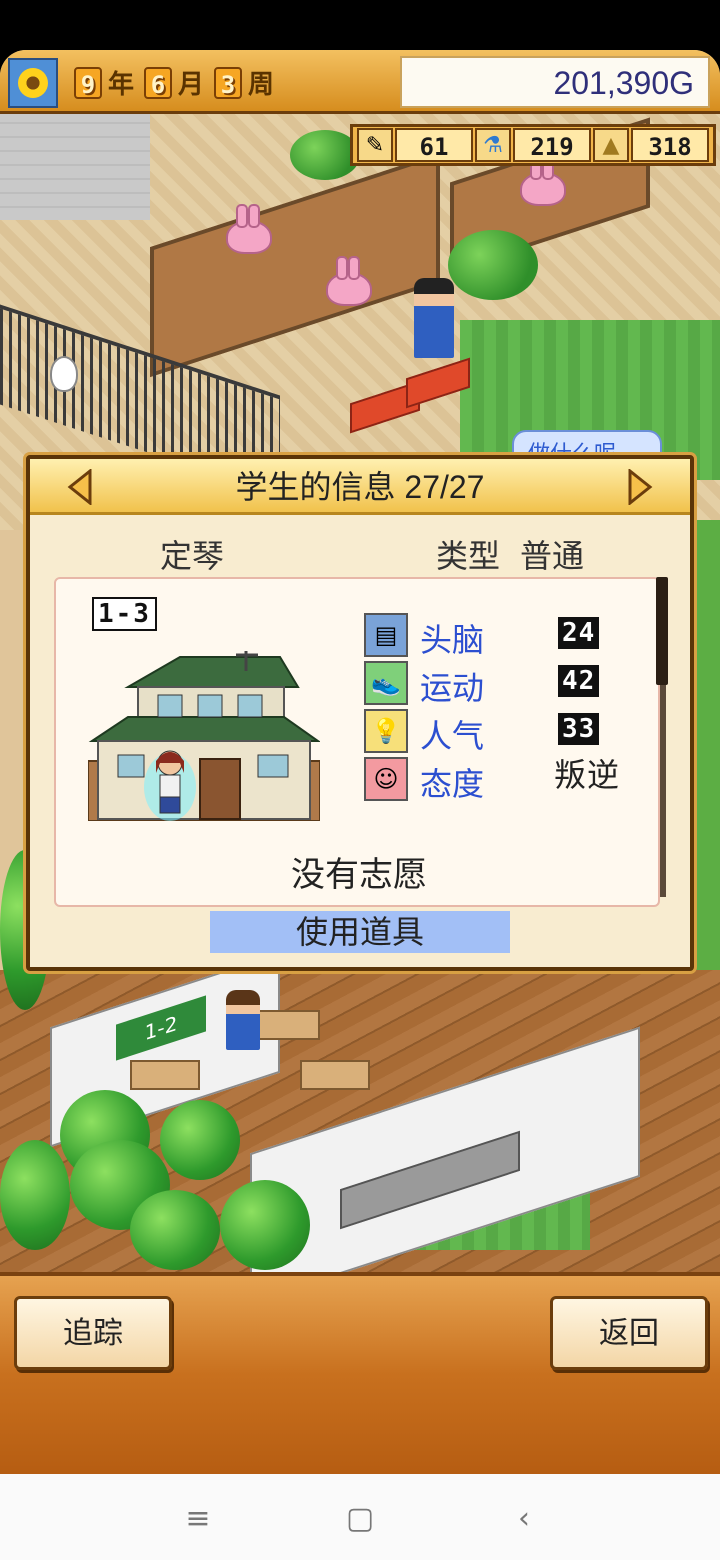  Describe the element at coordinates (452, 640) in the screenshot. I see `stat-label: 头脑` at that location.